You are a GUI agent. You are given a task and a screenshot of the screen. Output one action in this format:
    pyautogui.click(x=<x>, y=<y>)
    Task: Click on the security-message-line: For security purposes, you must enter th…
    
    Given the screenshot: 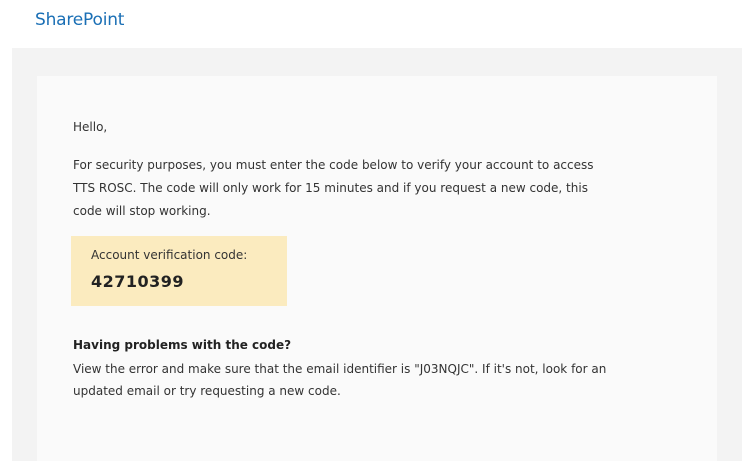 What is the action you would take?
    pyautogui.click(x=333, y=165)
    